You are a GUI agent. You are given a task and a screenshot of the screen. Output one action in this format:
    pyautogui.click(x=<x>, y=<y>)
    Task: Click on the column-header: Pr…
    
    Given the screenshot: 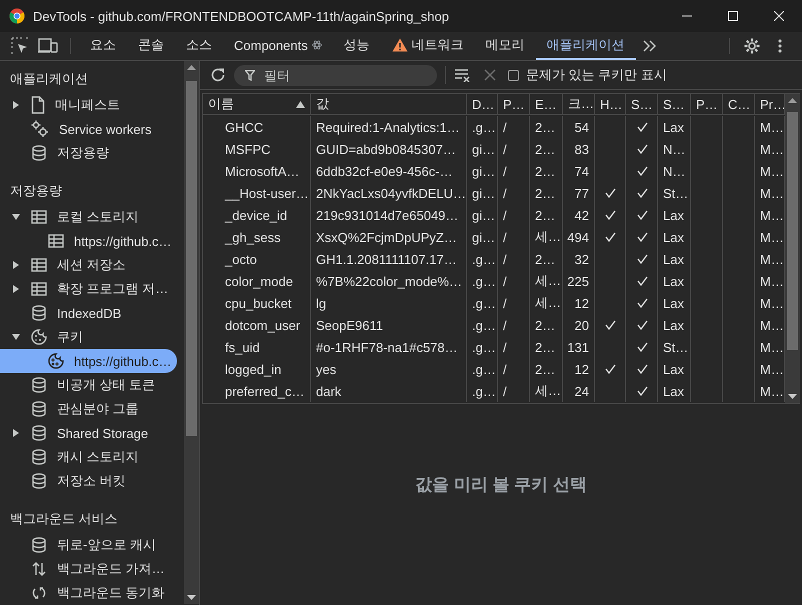 What is the action you would take?
    pyautogui.click(x=770, y=104)
    